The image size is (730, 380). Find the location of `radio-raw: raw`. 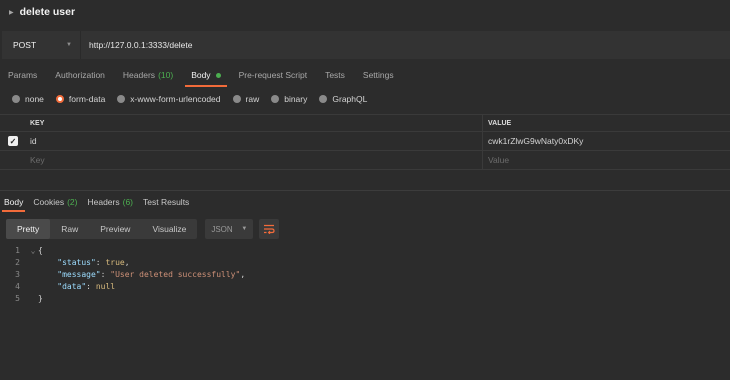

radio-raw: raw is located at coordinates (246, 99).